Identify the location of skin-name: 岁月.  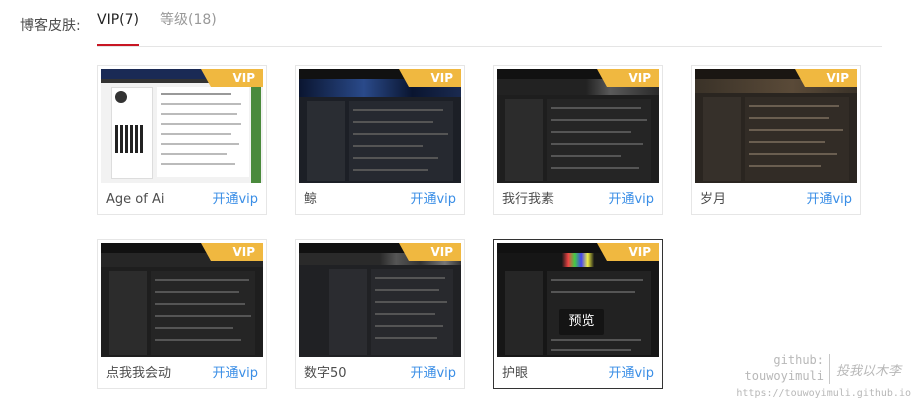
(713, 199).